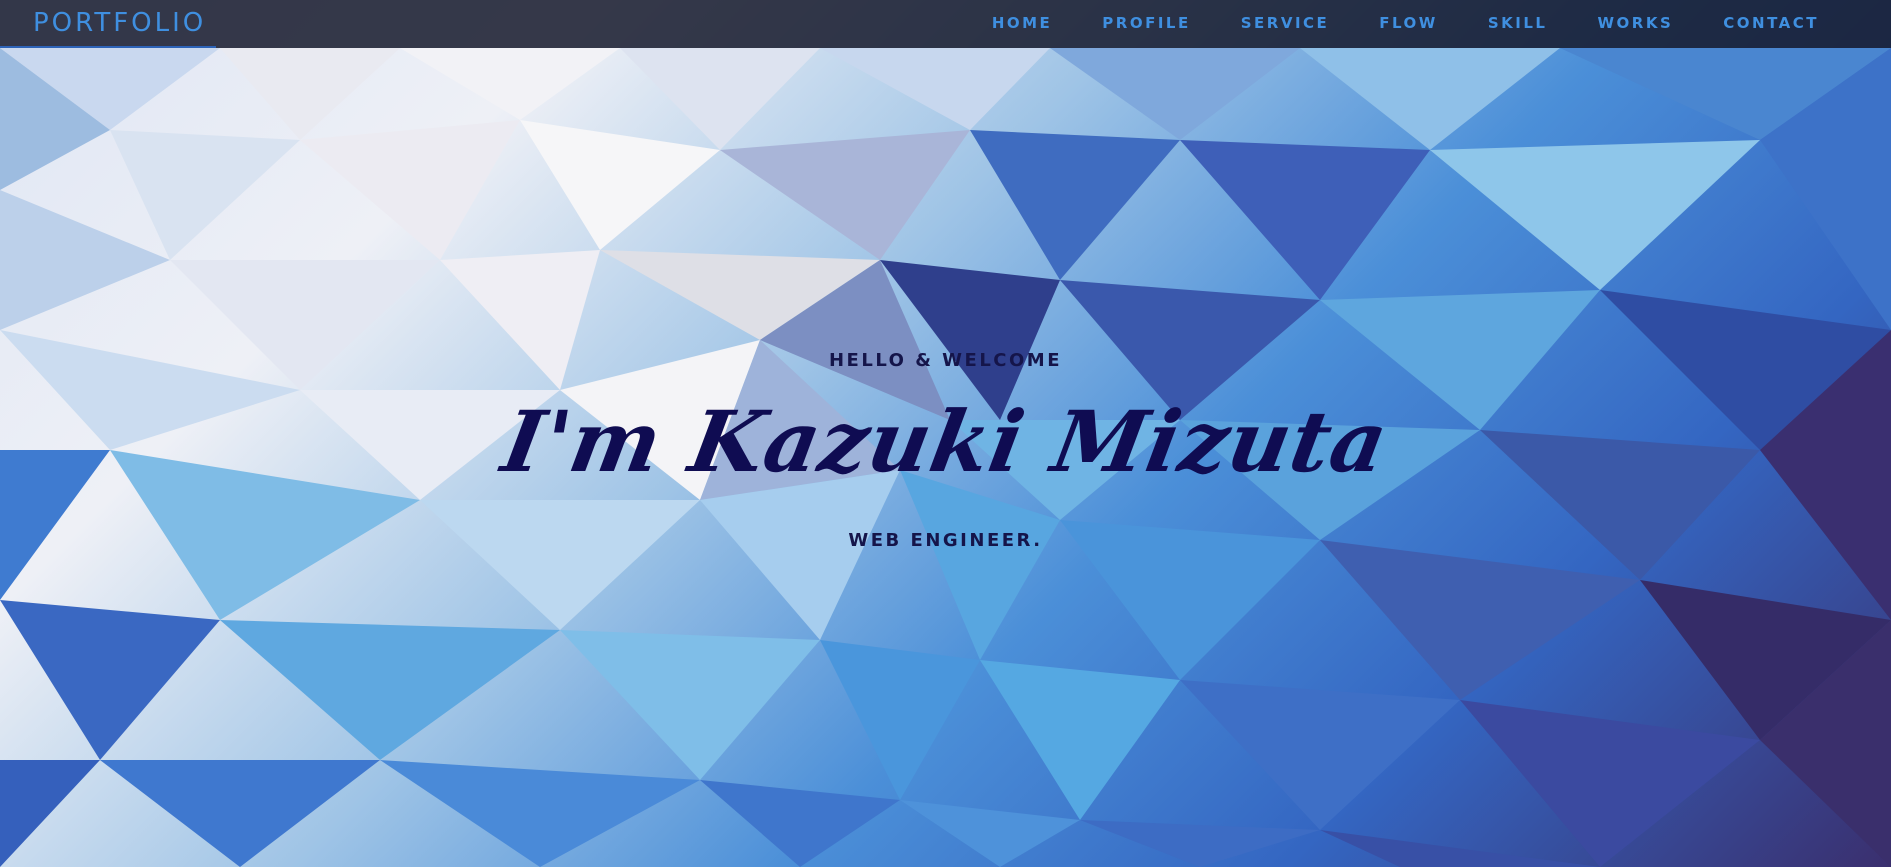  Describe the element at coordinates (108, 47) in the screenshot. I see `brand-underline` at that location.